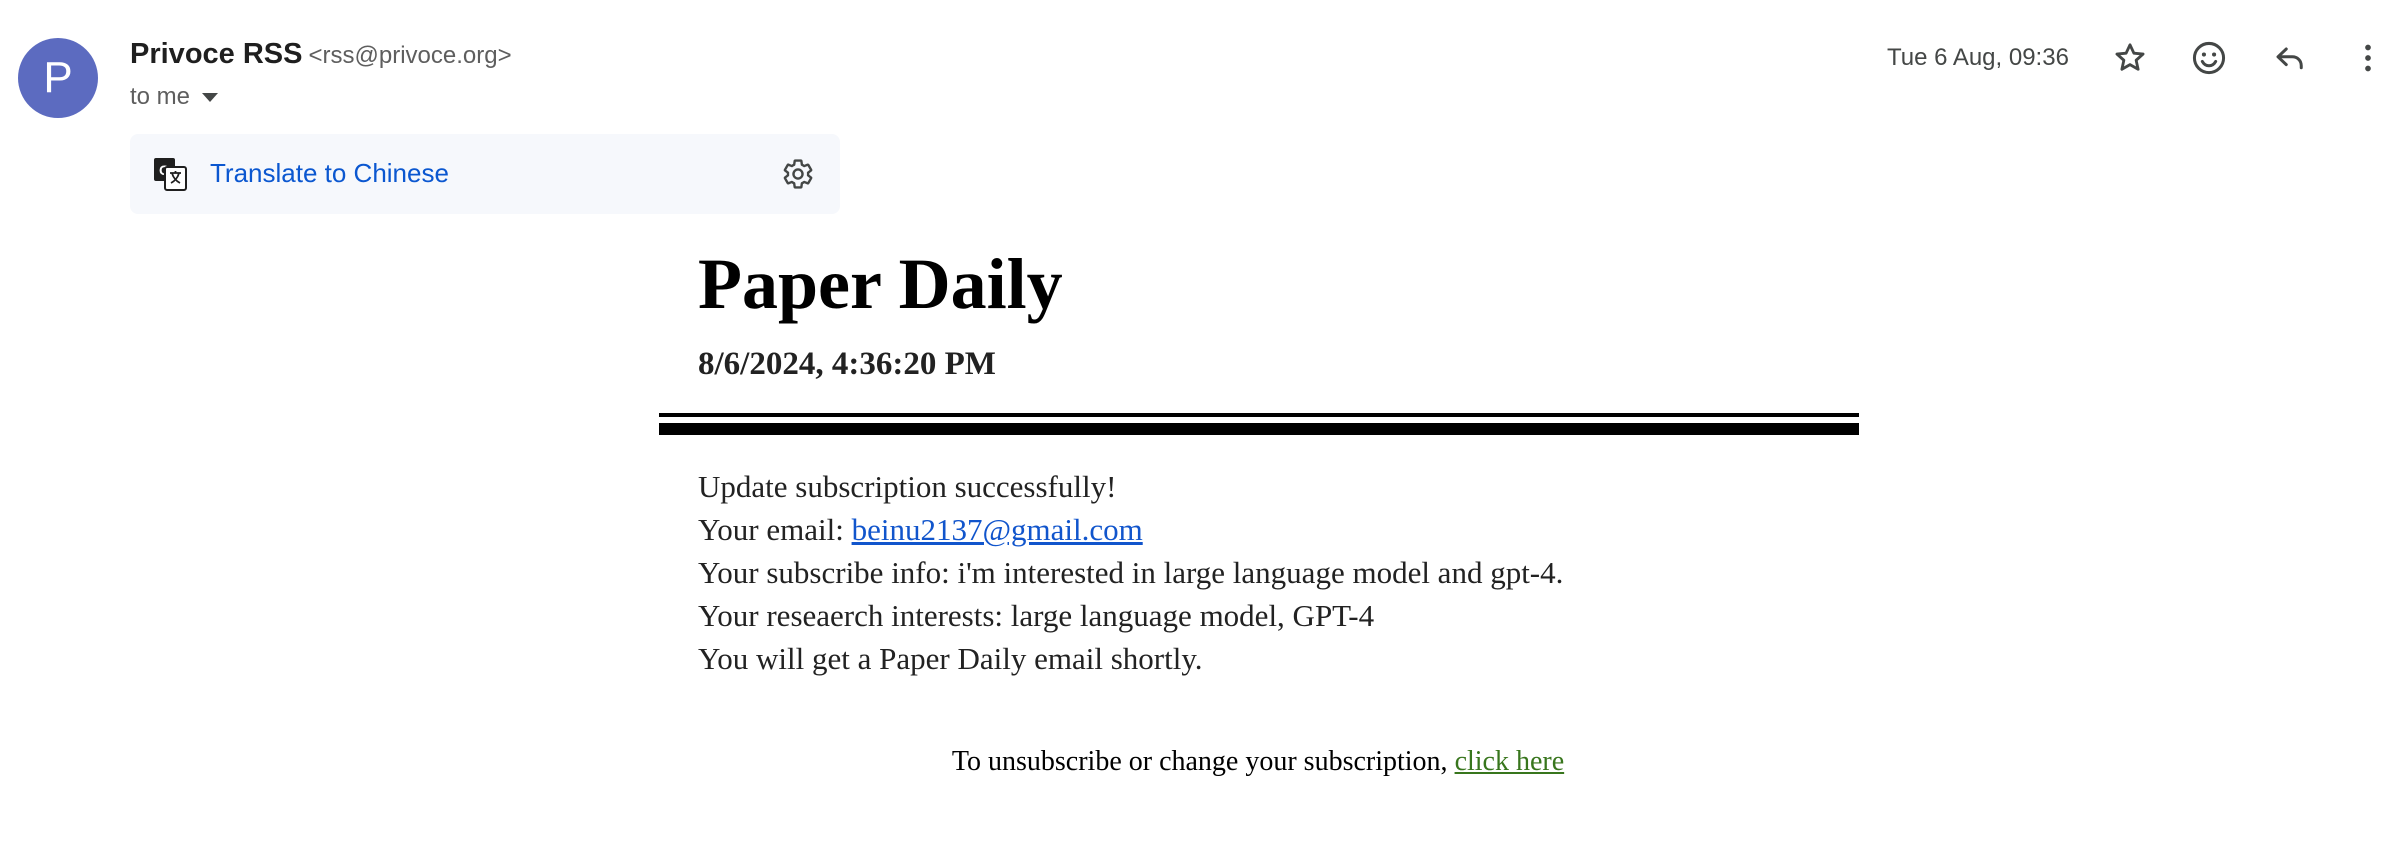 This screenshot has width=2406, height=848. What do you see at coordinates (880, 284) in the screenshot?
I see `newsletter-title: Paper Daily` at bounding box center [880, 284].